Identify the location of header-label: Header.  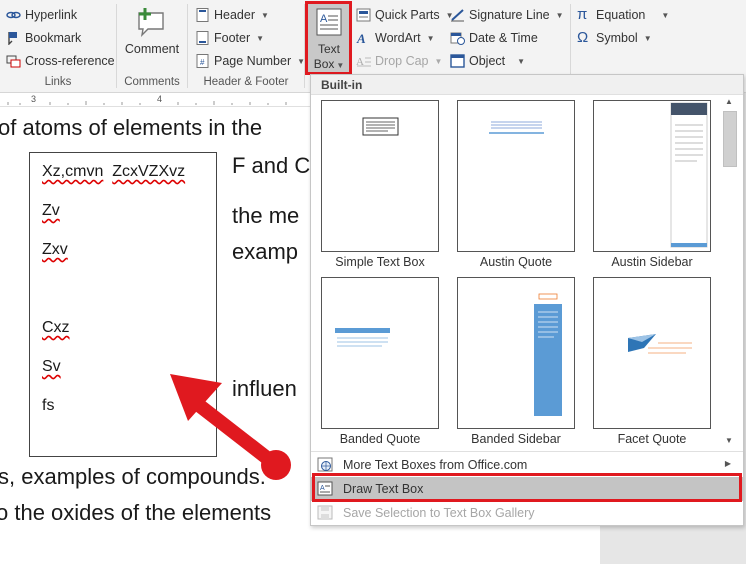
(234, 15).